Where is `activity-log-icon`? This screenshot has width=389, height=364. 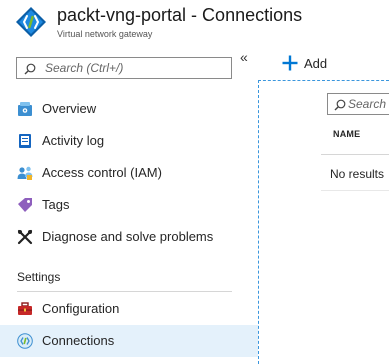
activity-log-icon is located at coordinates (25, 141).